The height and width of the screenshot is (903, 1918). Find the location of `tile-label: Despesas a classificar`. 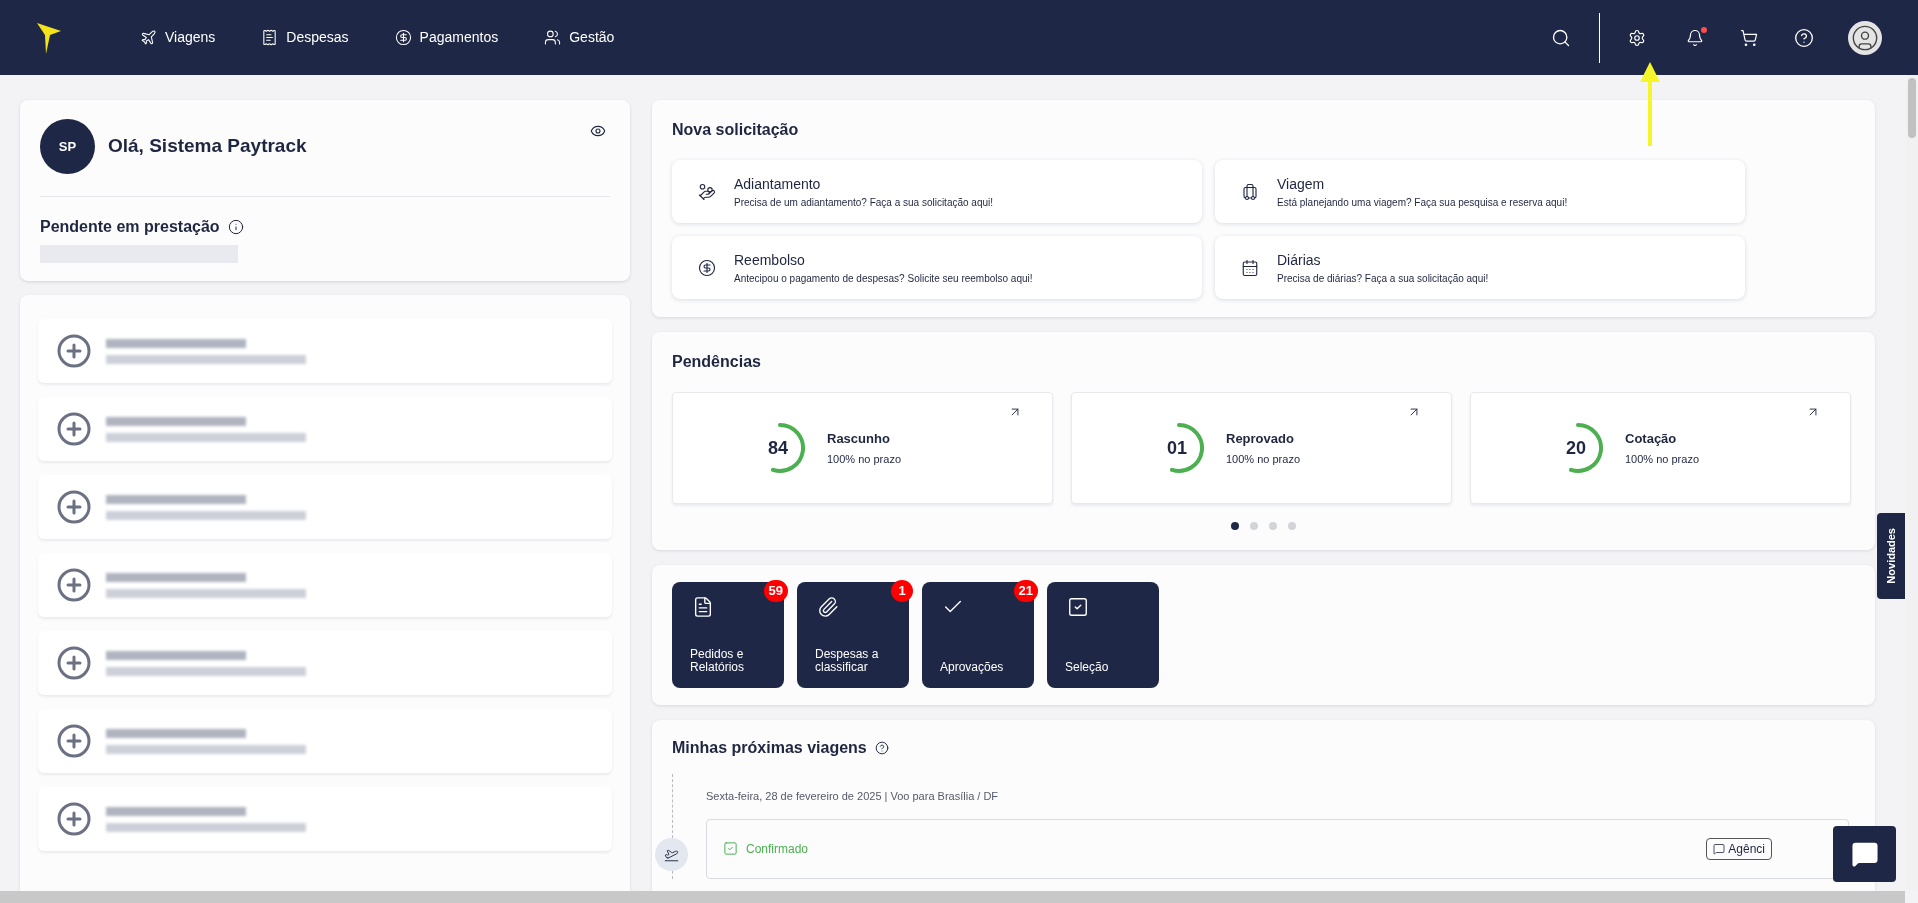

tile-label: Despesas a classificar is located at coordinates (847, 661).